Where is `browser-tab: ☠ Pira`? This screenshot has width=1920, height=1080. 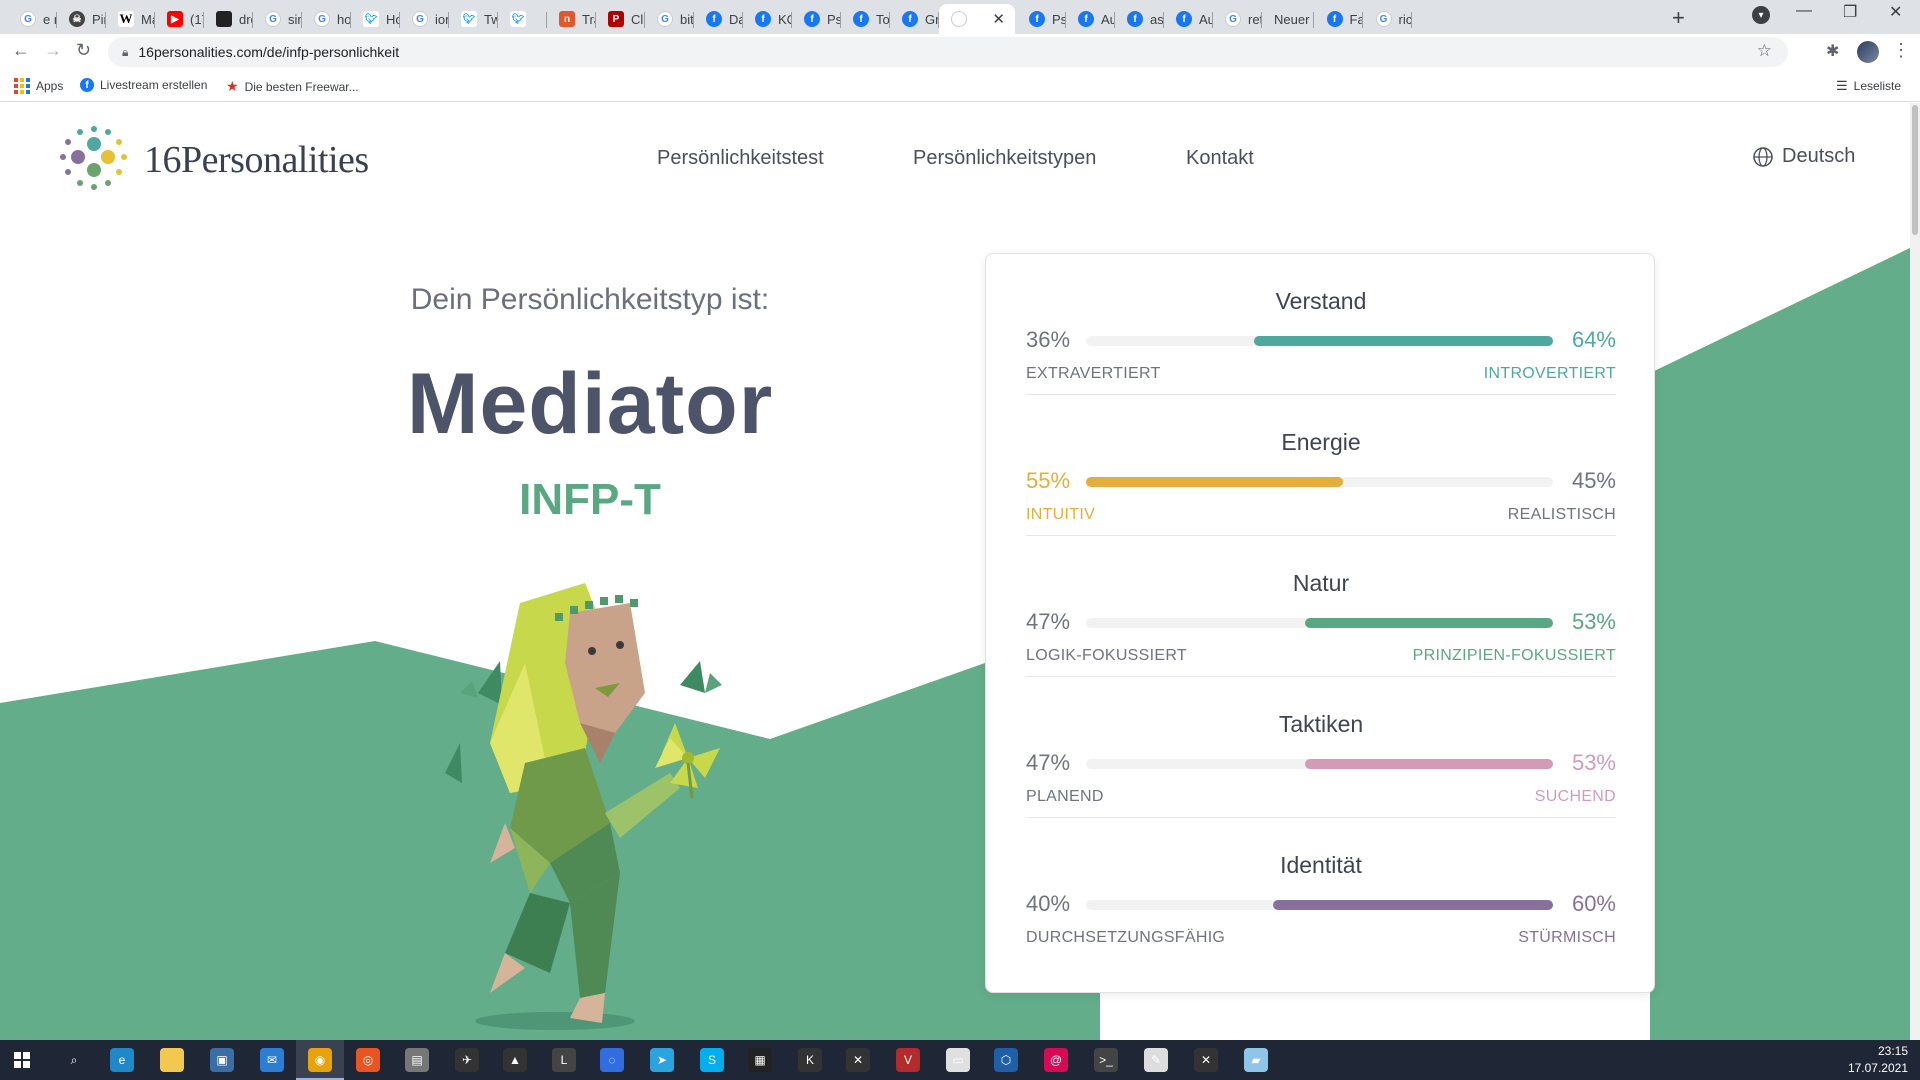
browser-tab: ☠ Pira is located at coordinates (81, 19).